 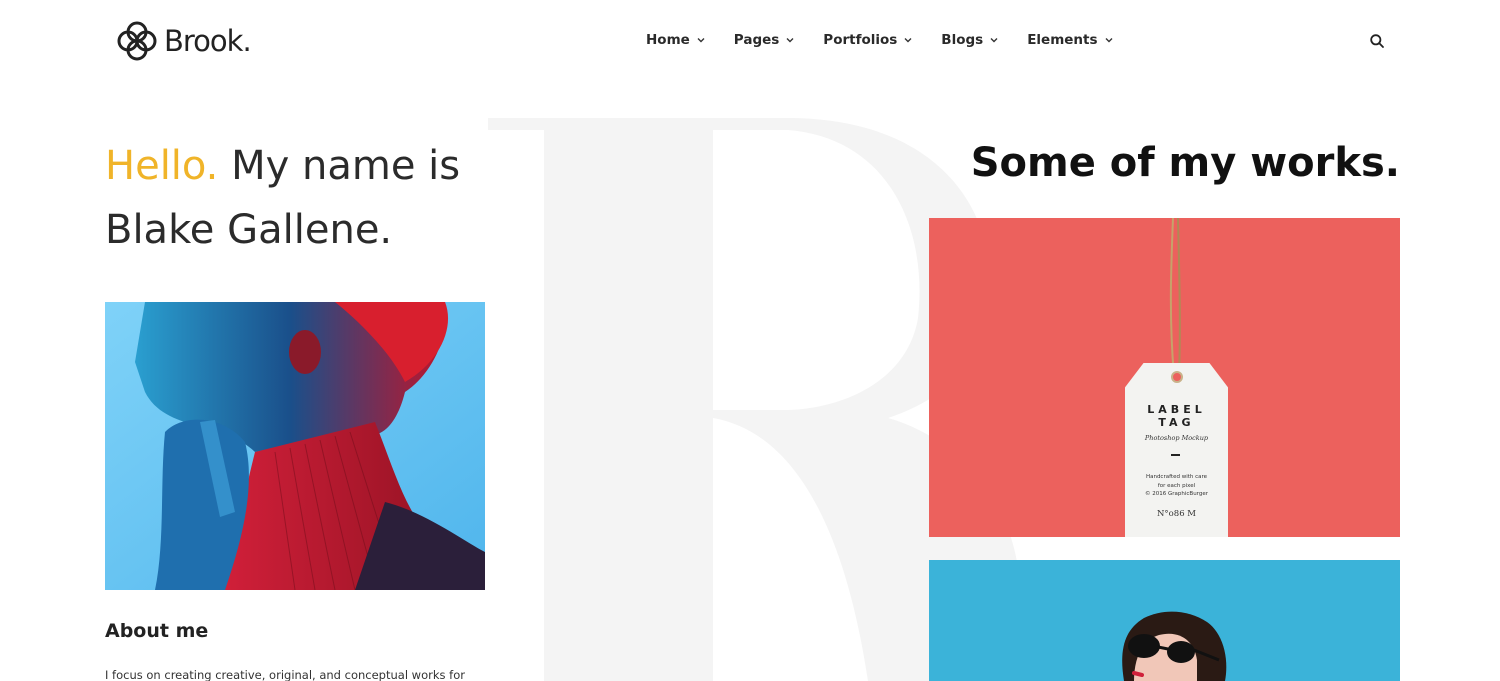 What do you see at coordinates (295, 446) in the screenshot?
I see `portrait-photo` at bounding box center [295, 446].